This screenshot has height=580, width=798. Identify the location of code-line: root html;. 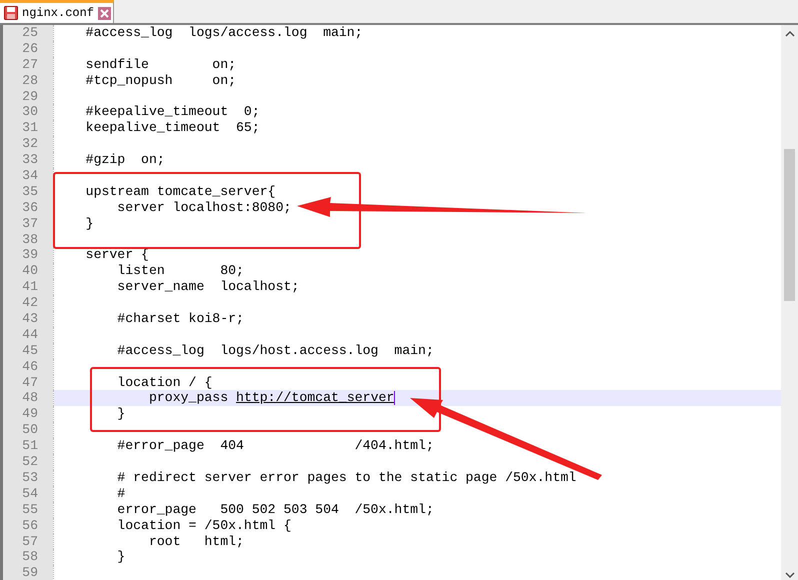
(196, 542).